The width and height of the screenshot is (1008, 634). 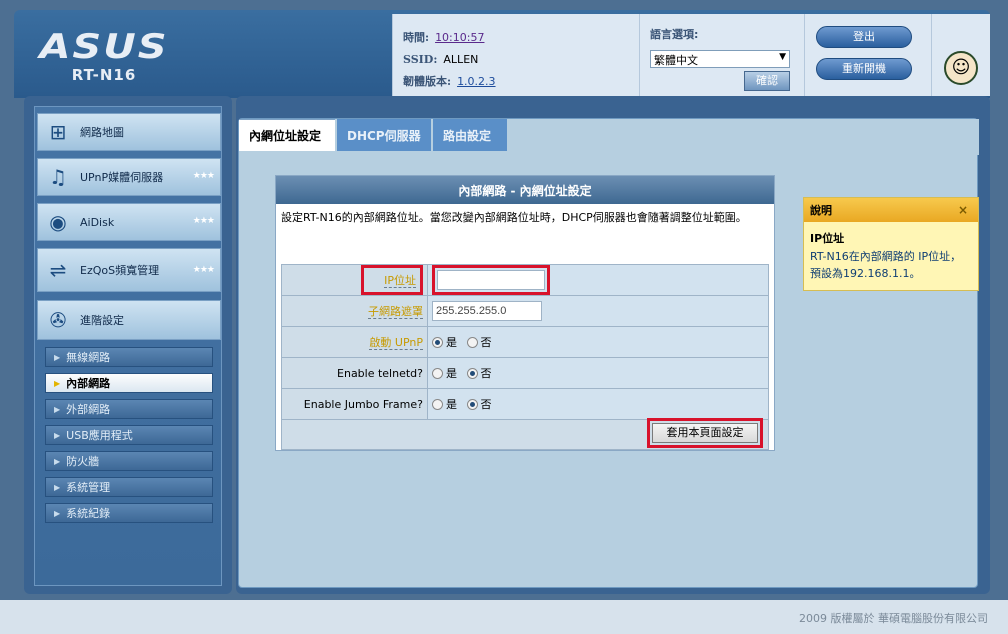 What do you see at coordinates (88, 513) in the screenshot?
I see `subitem-label: 系統紀錄` at bounding box center [88, 513].